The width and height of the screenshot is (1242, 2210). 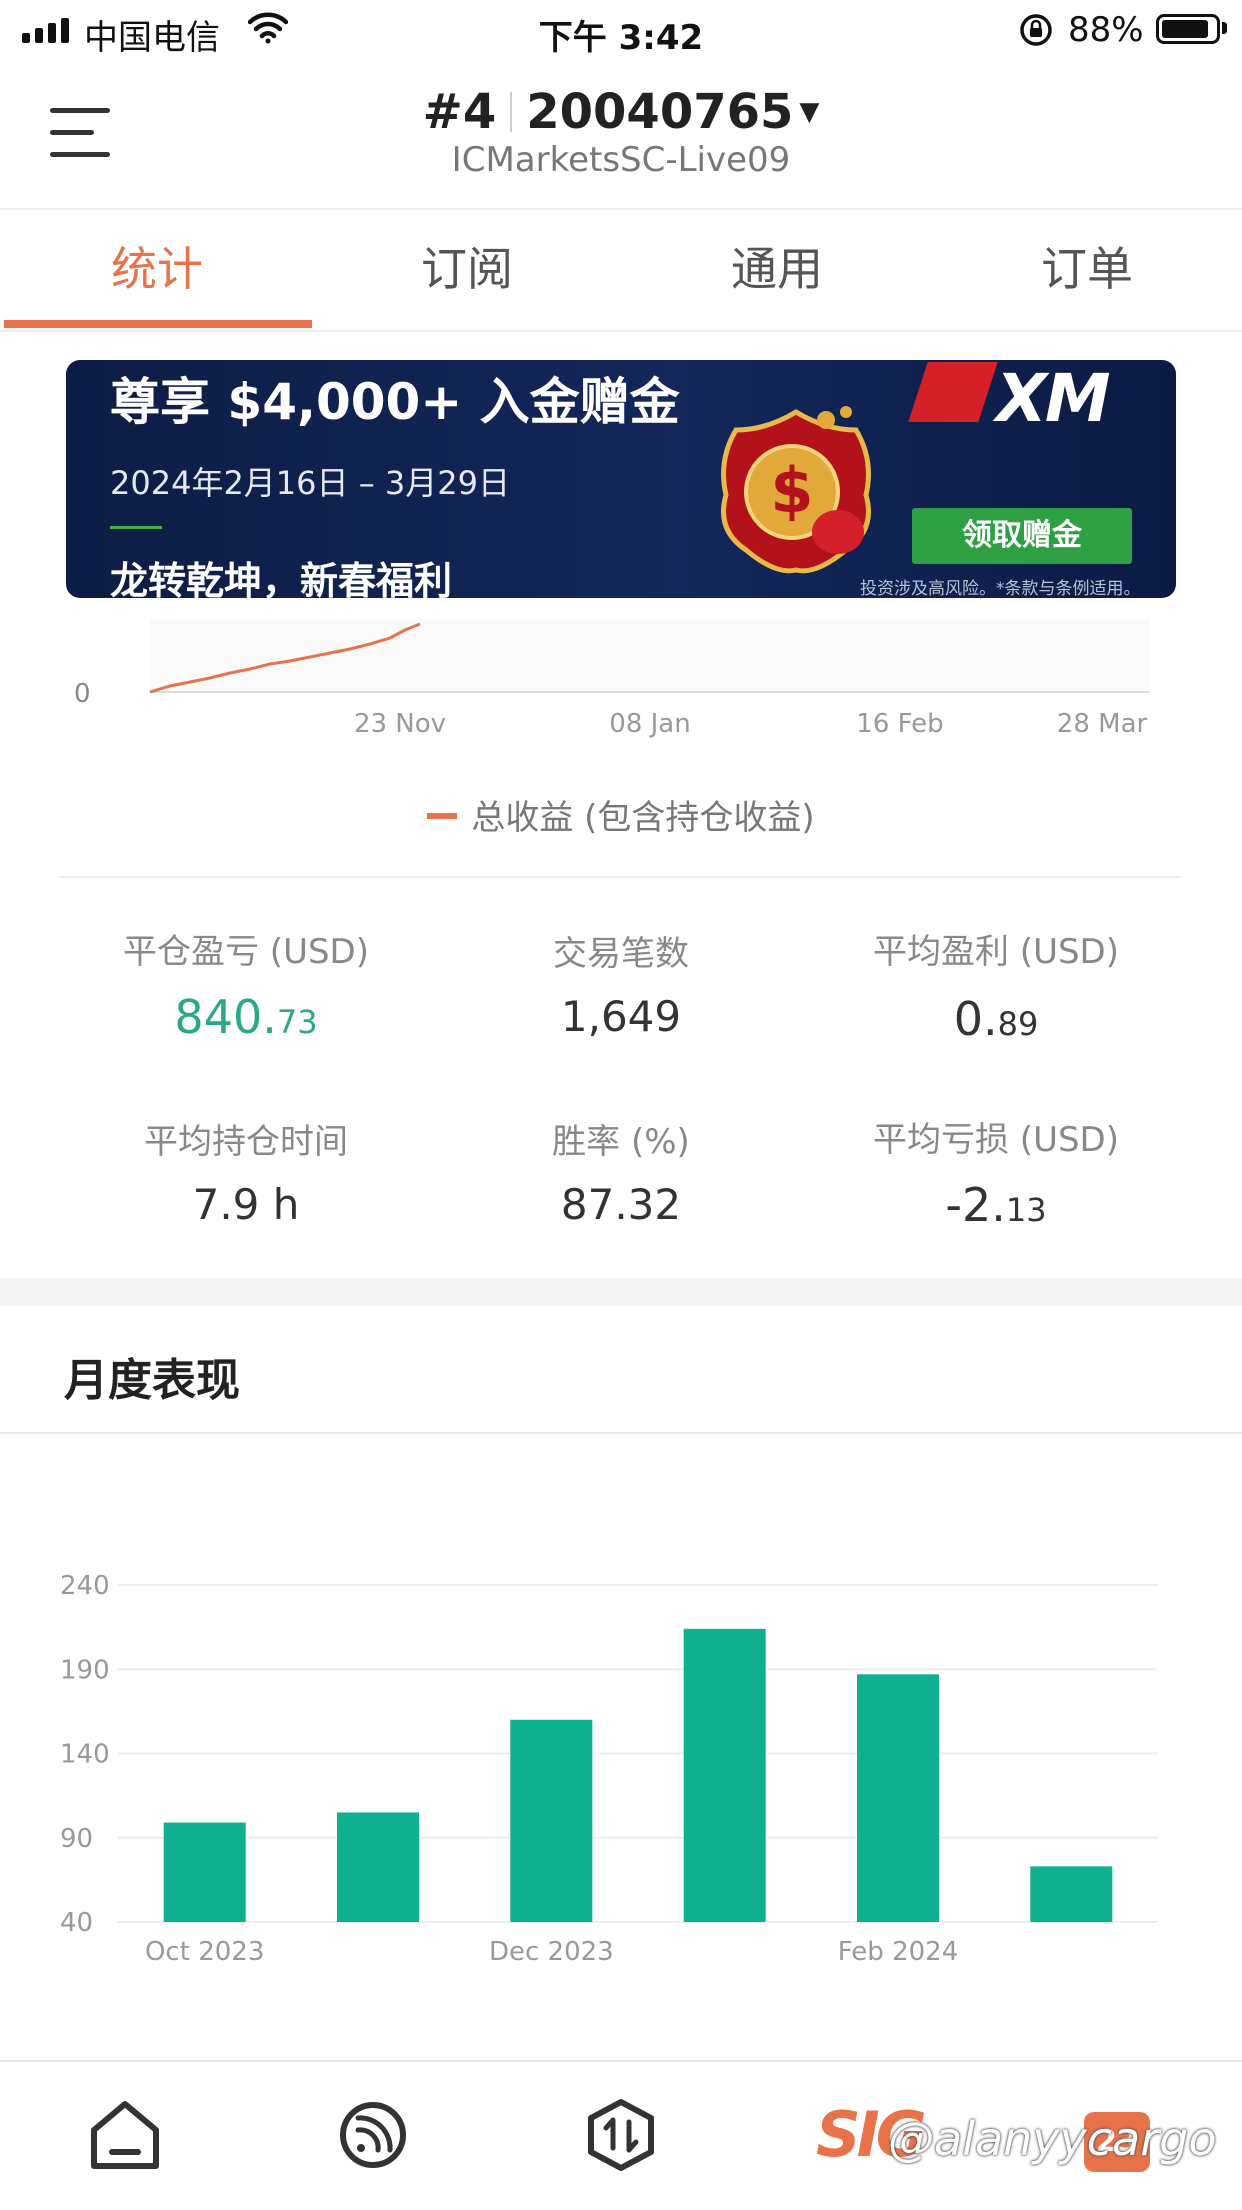 What do you see at coordinates (76, 1839) in the screenshot?
I see `y-tick-label: 90` at bounding box center [76, 1839].